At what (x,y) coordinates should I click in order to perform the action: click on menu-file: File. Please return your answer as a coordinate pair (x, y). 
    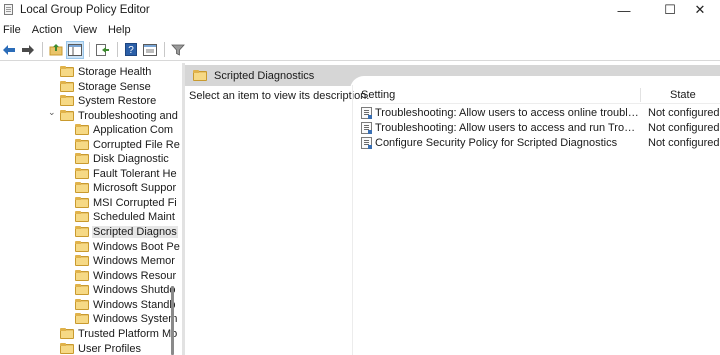
    Looking at the image, I should click on (12, 30).